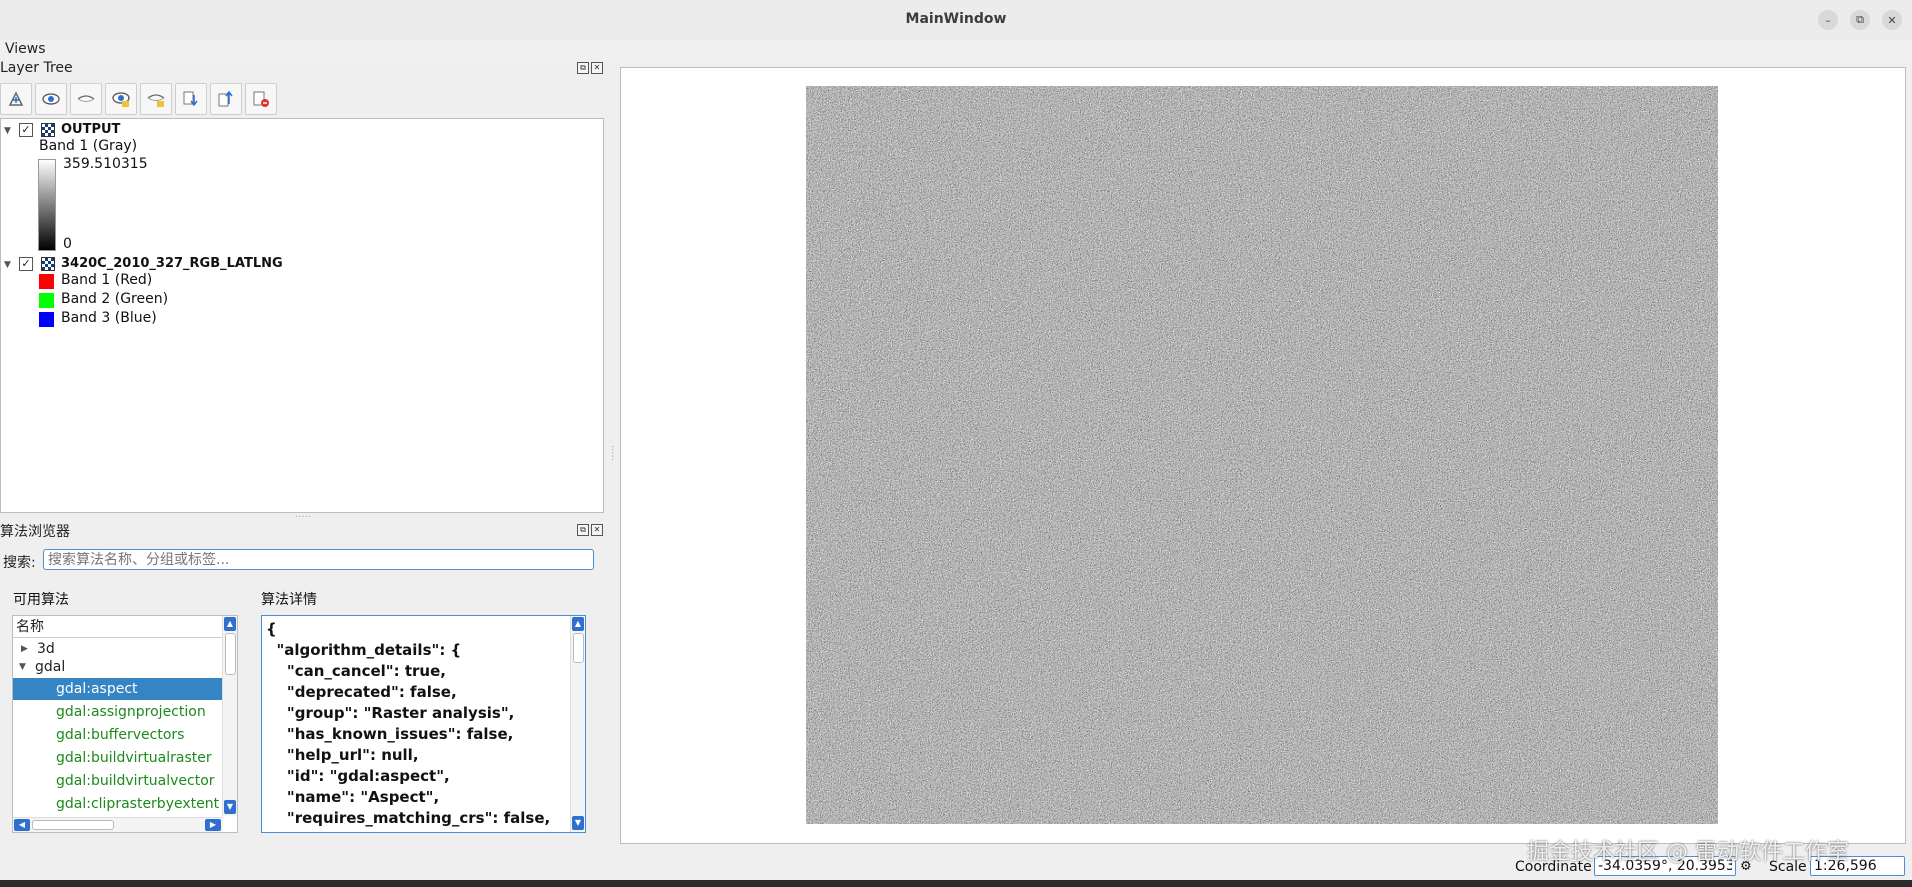  I want to click on algorithm-list-hscrollbar: ◀ ▶, so click(118, 824).